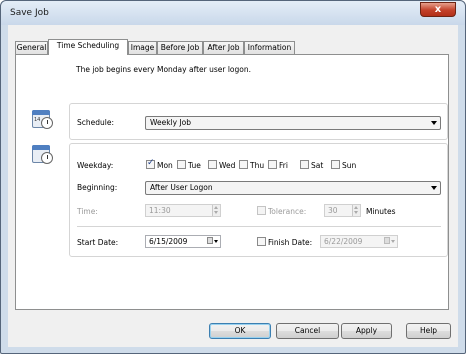 This screenshot has width=466, height=354. Describe the element at coordinates (98, 242) in the screenshot. I see `start-date-label: Start Date:` at that location.